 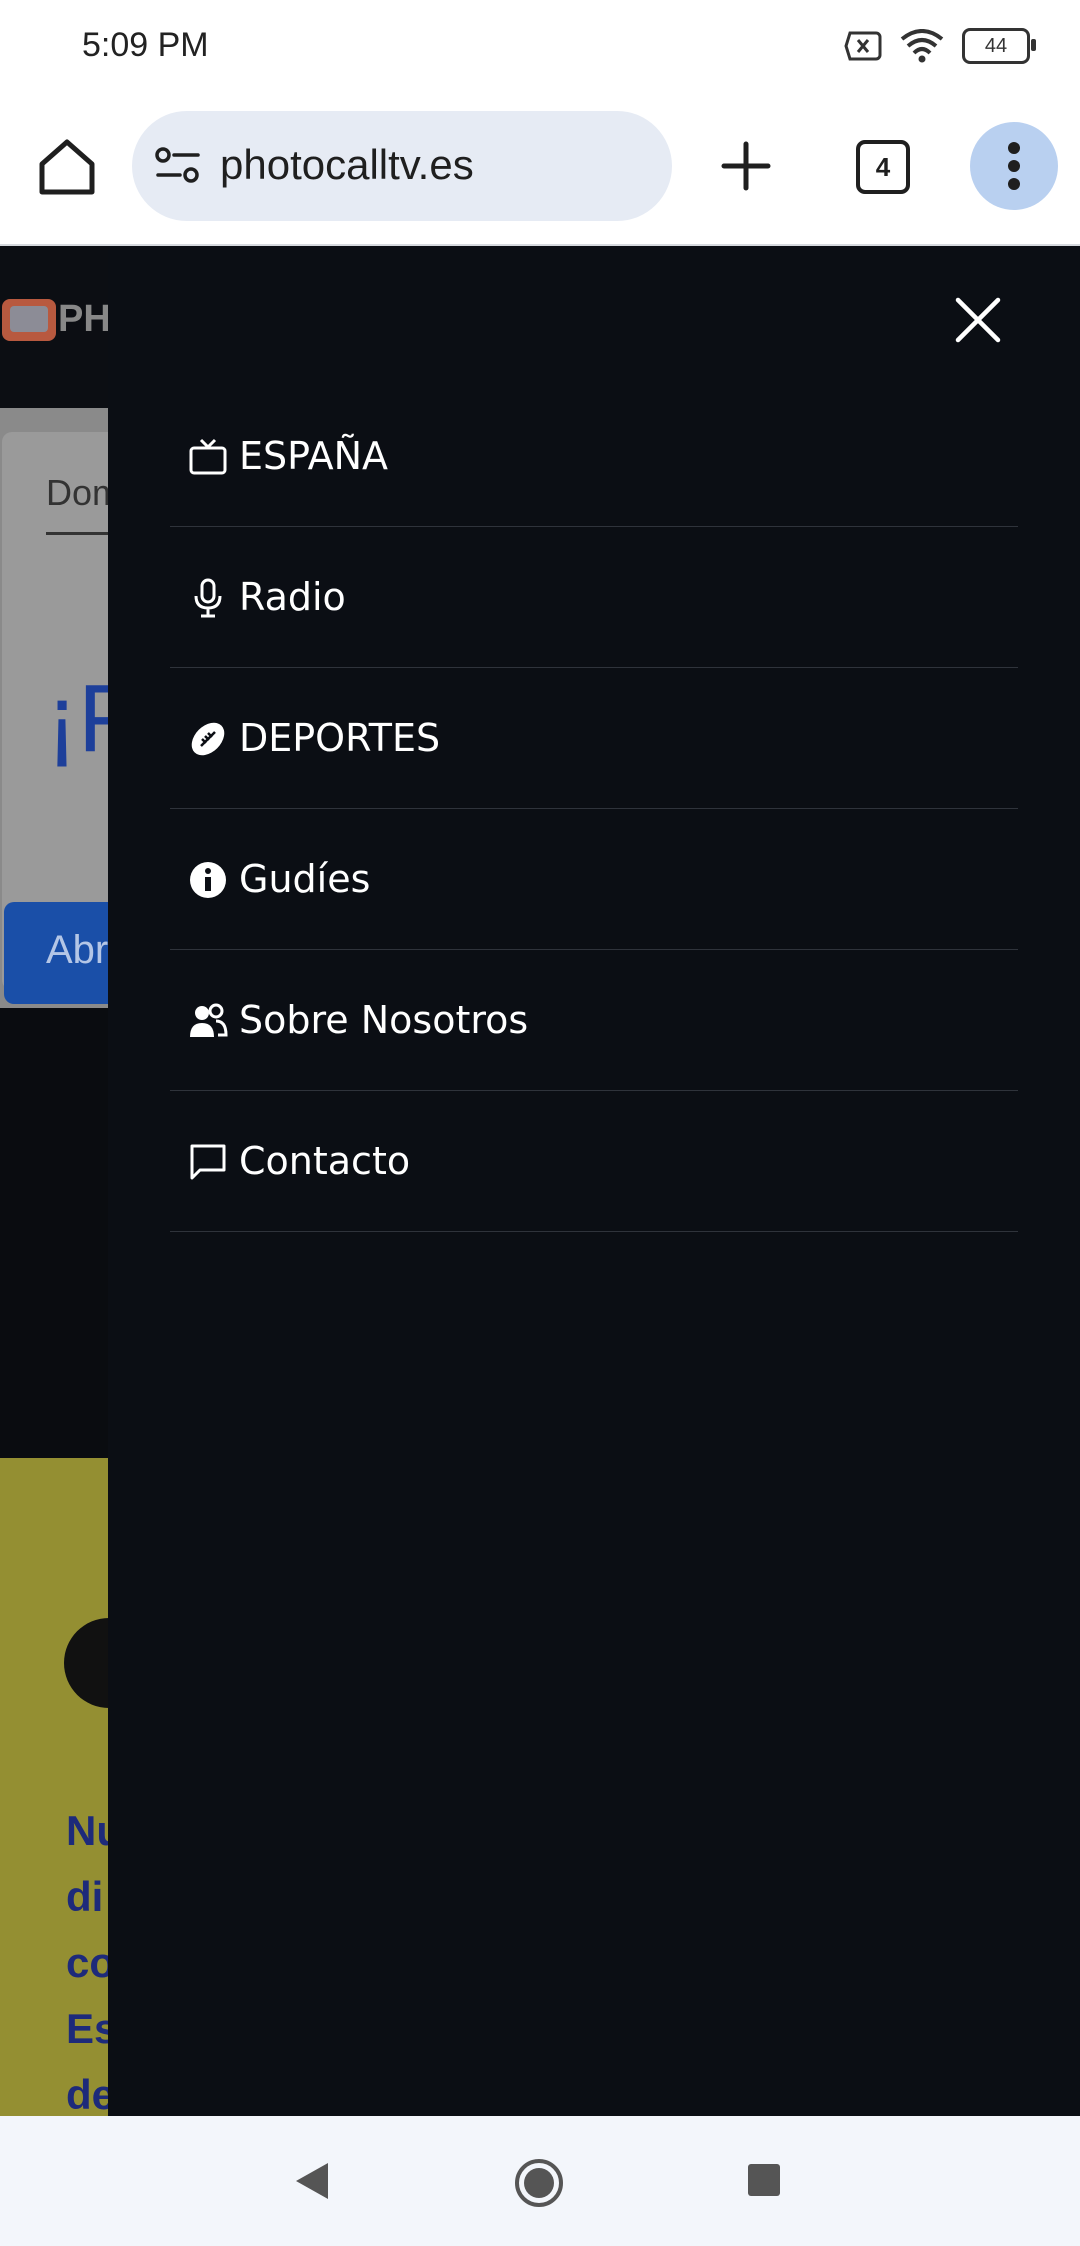 What do you see at coordinates (594, 1161) in the screenshot?
I see `menu-item-contact: Contacto` at bounding box center [594, 1161].